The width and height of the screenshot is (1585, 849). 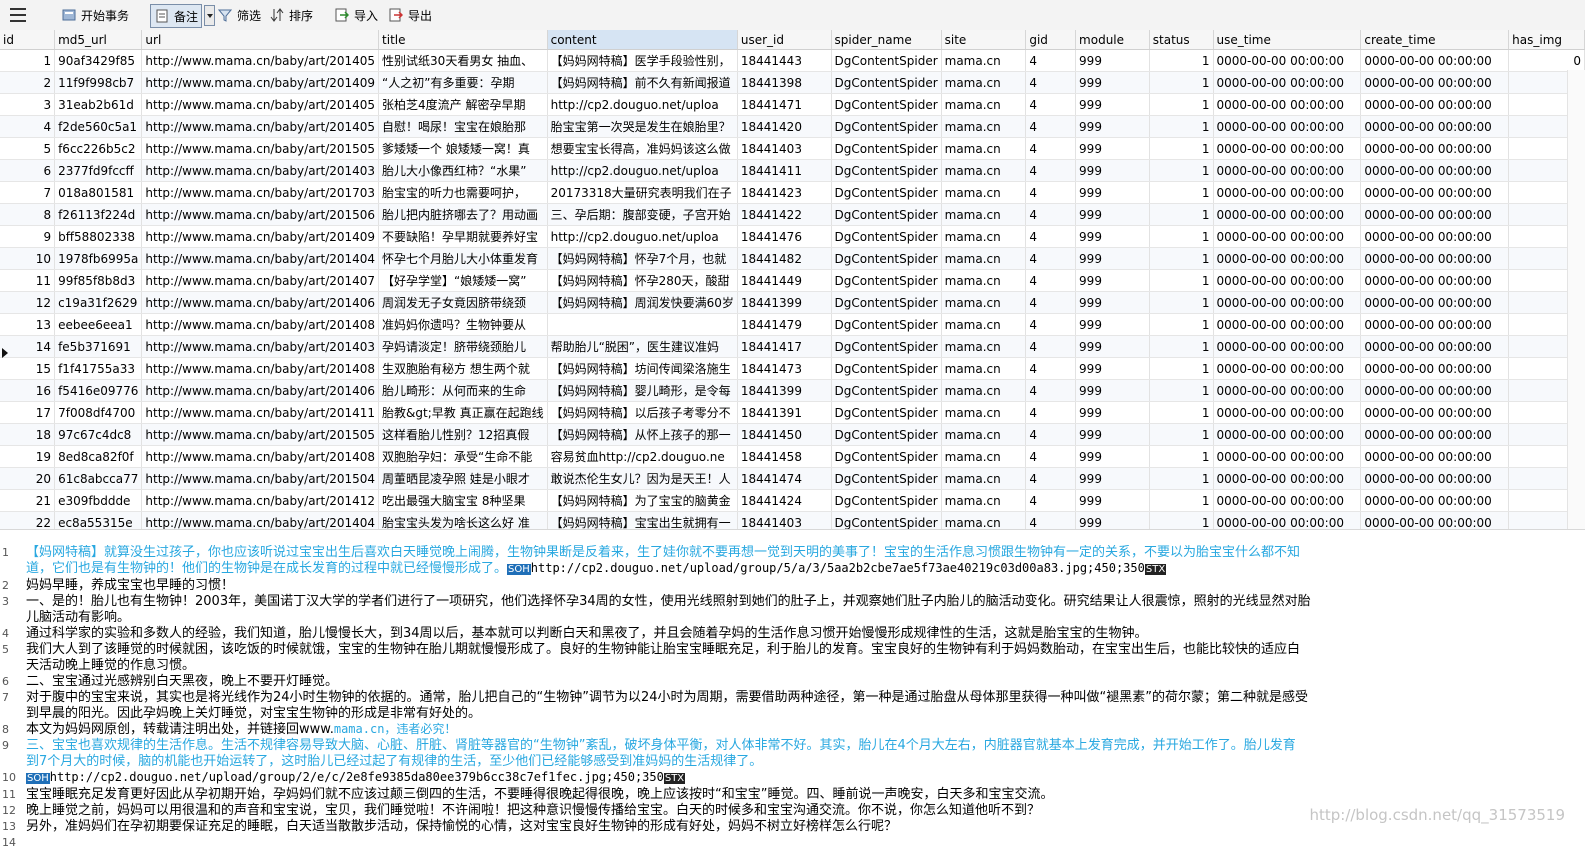 What do you see at coordinates (642, 280) in the screenshot?
I see `cell-content: 【妈妈网特稿】怀孕280天，酸甜` at bounding box center [642, 280].